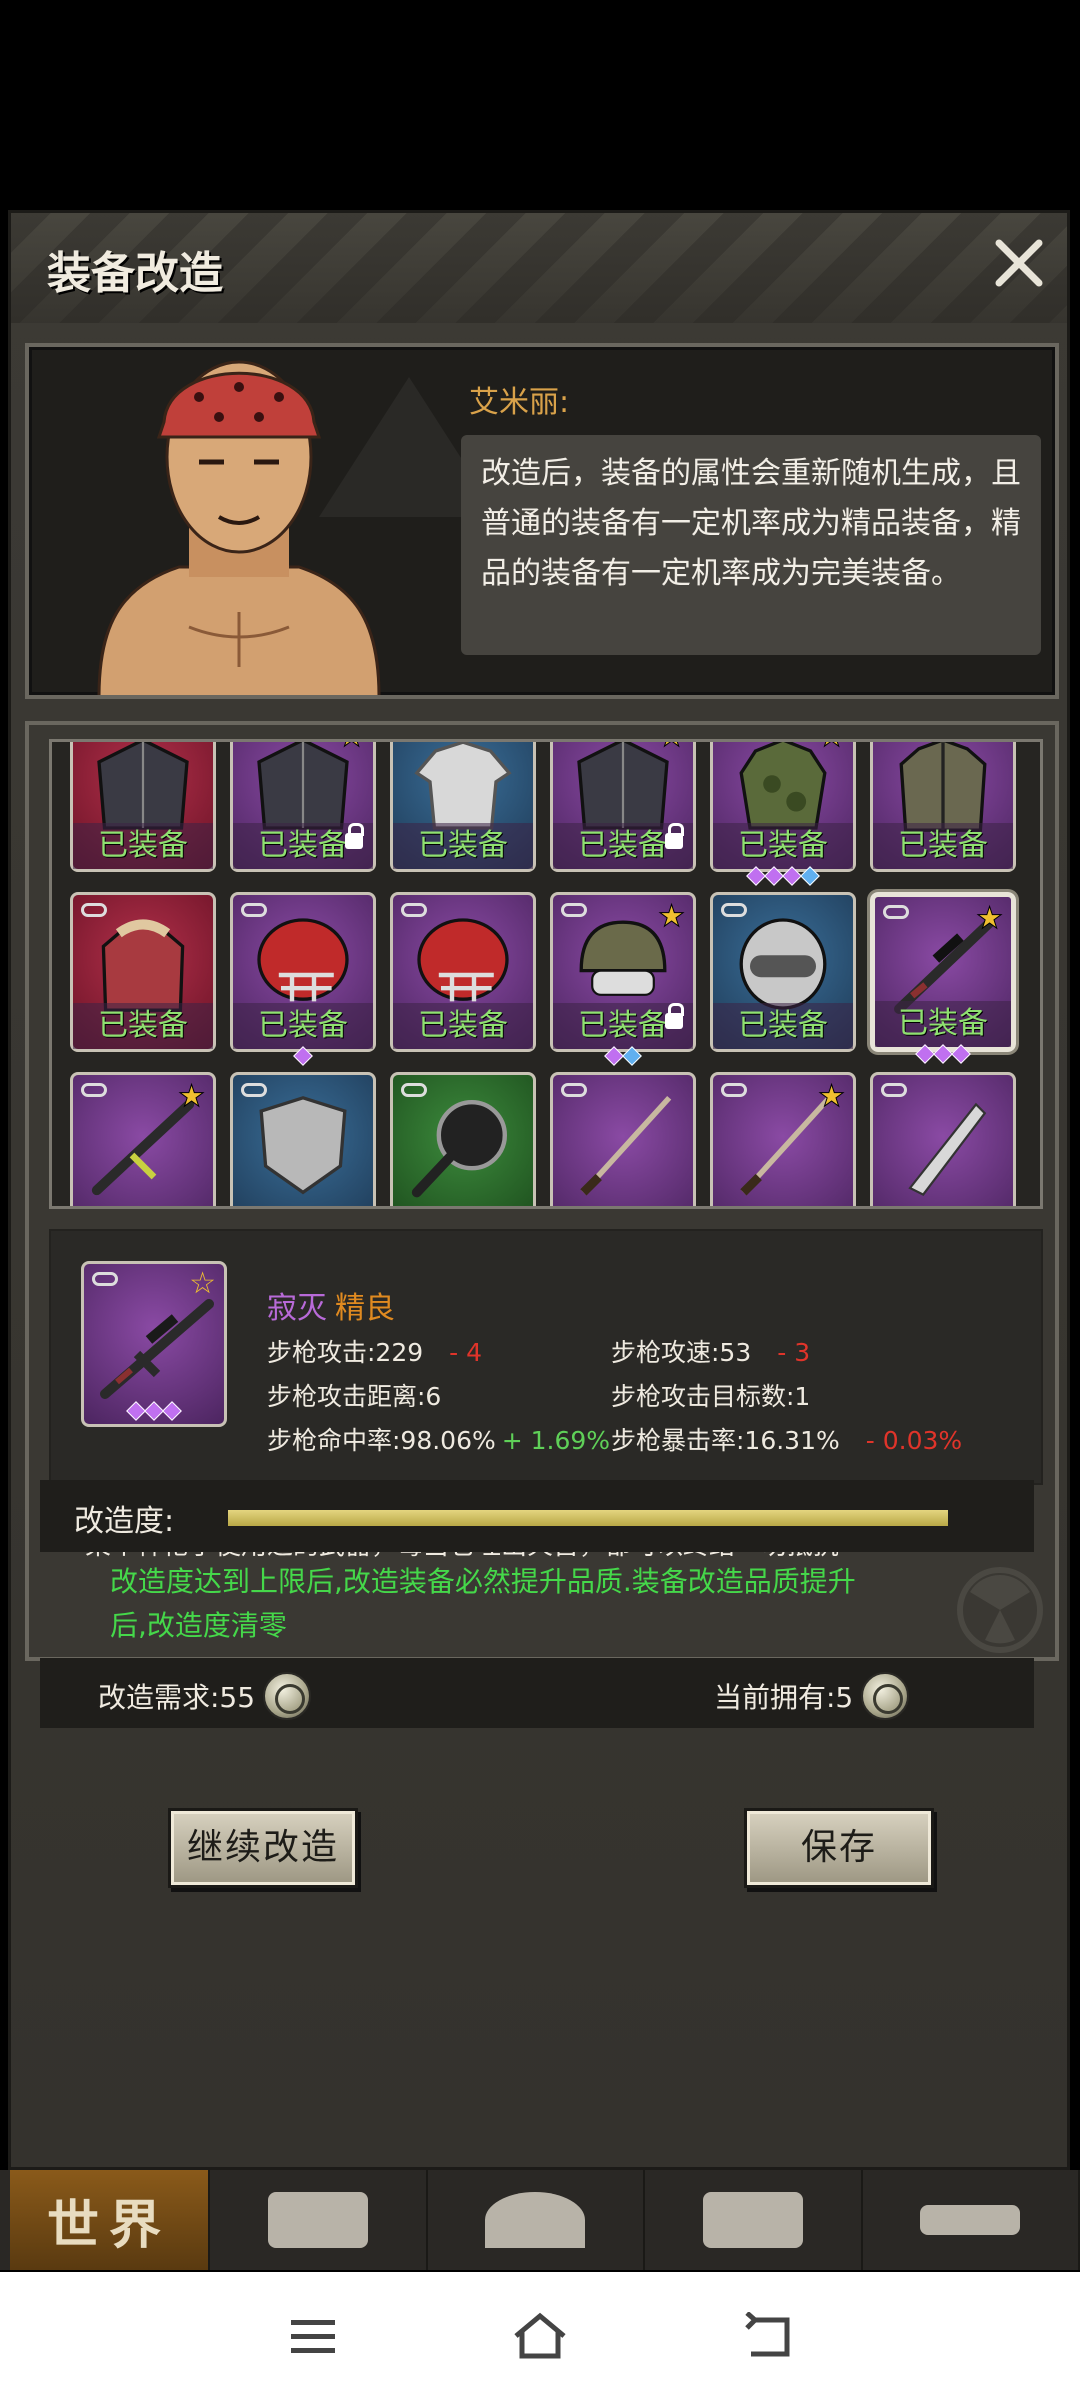 Image resolution: width=1080 pixels, height=2400 pixels. What do you see at coordinates (626, 1146) in the screenshot?
I see `katana-icon` at bounding box center [626, 1146].